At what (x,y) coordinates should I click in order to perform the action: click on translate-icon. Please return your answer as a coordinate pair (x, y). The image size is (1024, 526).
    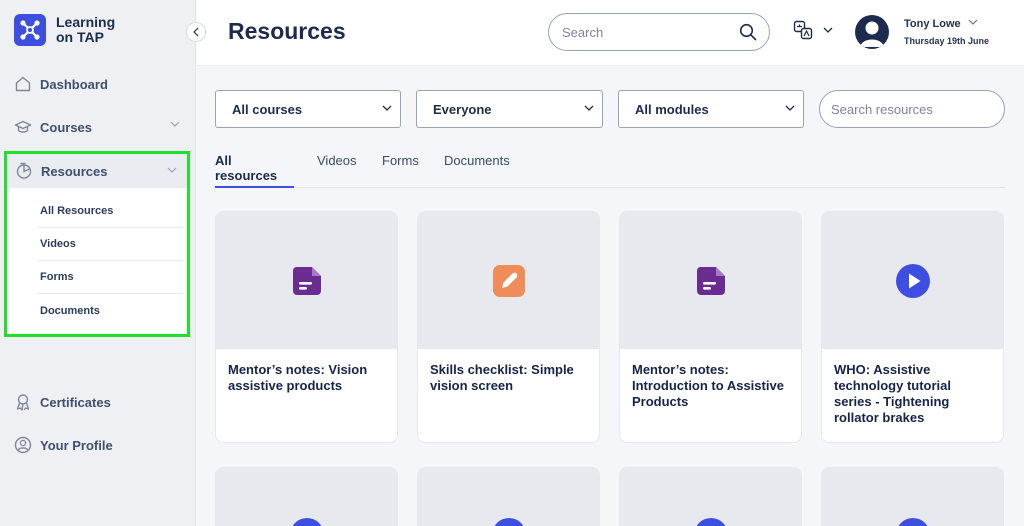
    Looking at the image, I should click on (803, 30).